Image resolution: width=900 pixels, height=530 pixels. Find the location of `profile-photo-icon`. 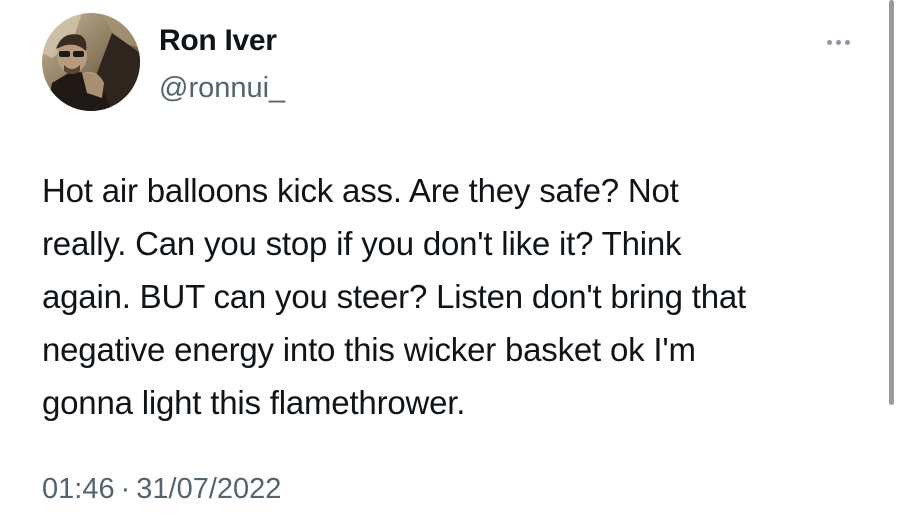

profile-photo-icon is located at coordinates (91, 62).